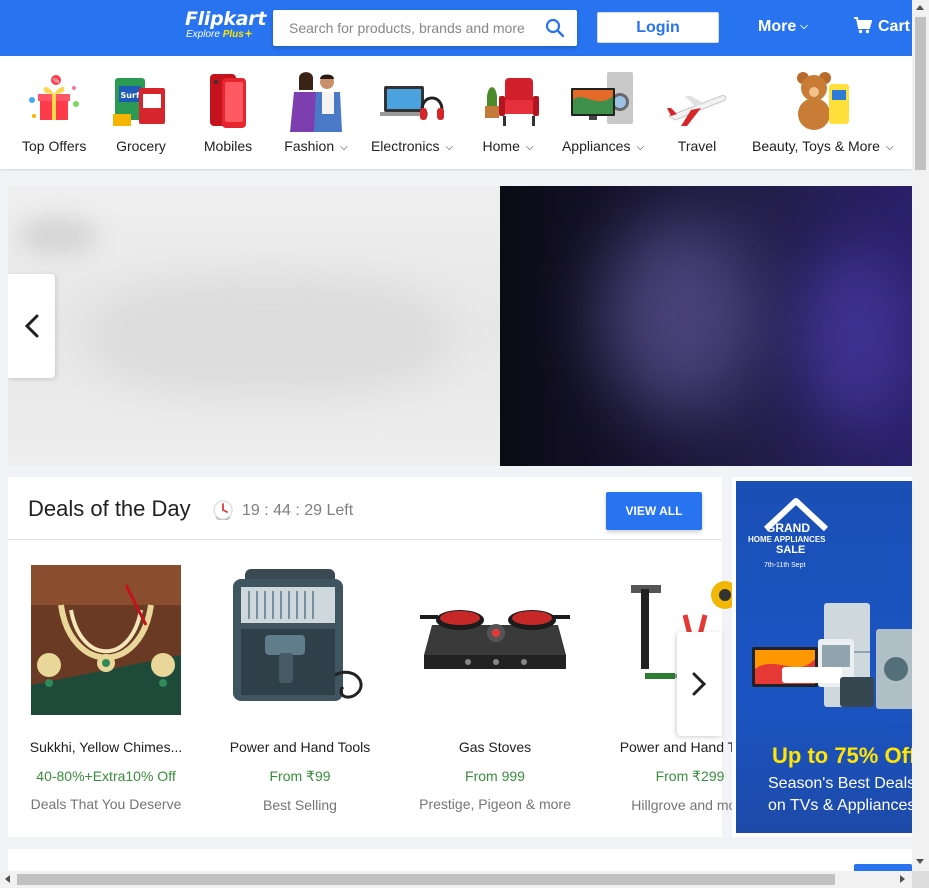  Describe the element at coordinates (821, 102) in the screenshot. I see `teddy-bear-icon` at that location.